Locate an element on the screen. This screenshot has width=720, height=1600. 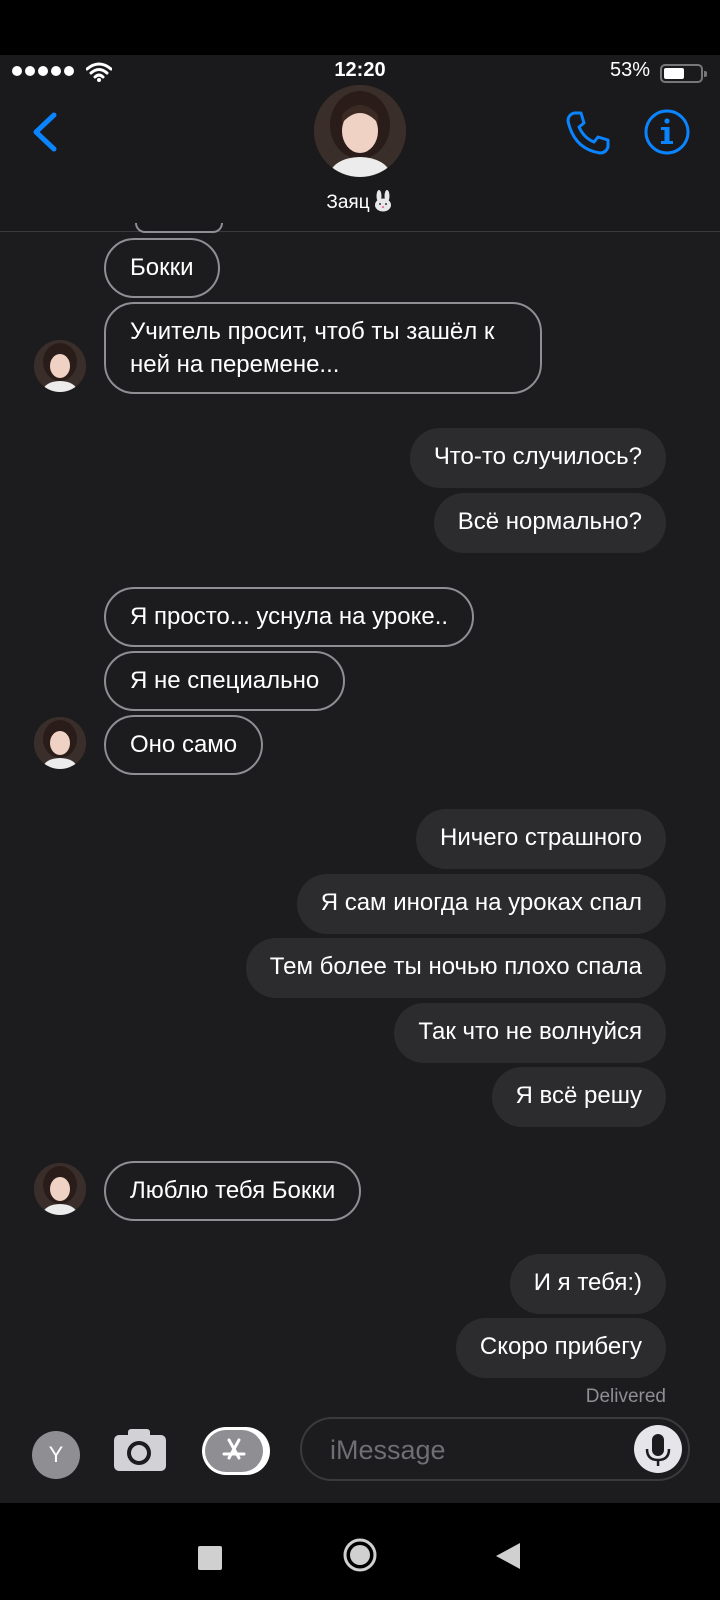
message-input-bar: Y iMessage is located at coordinates (360, 1453).